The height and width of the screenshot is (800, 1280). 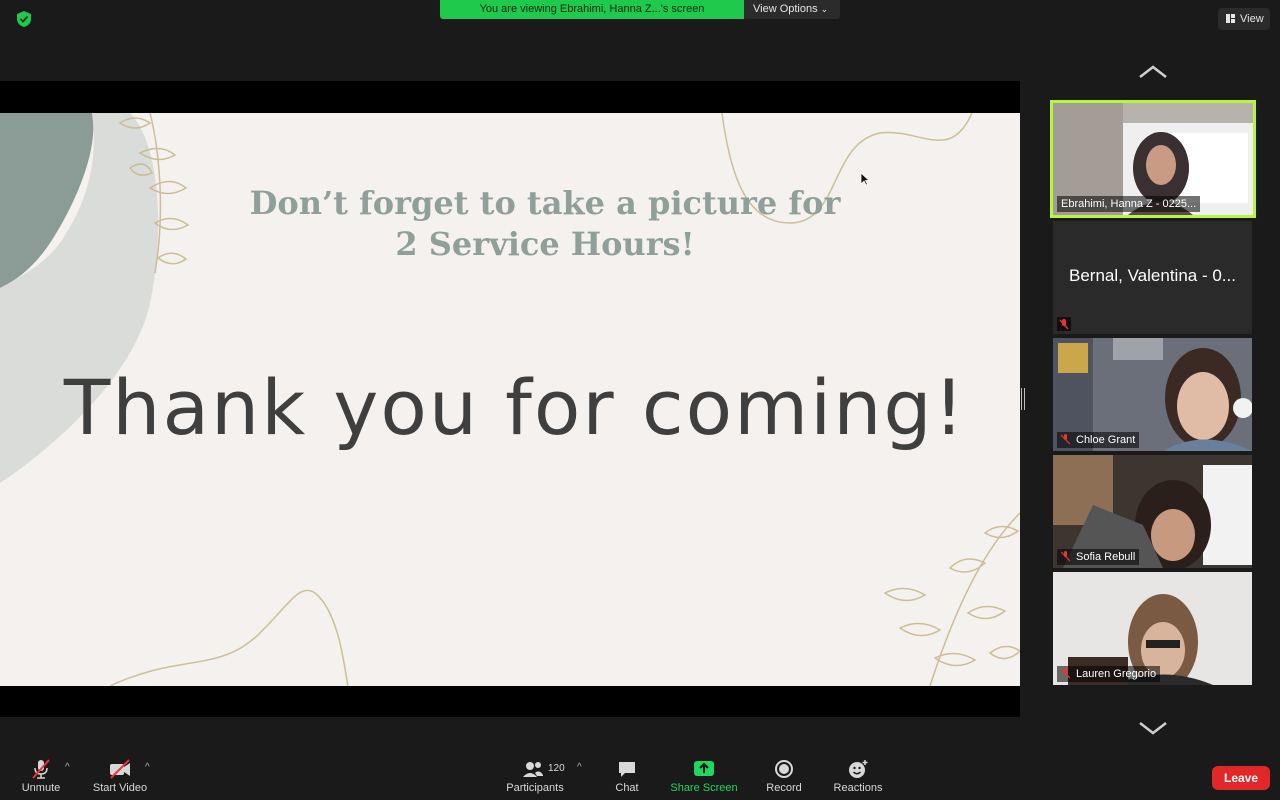 What do you see at coordinates (627, 788) in the screenshot?
I see `chat-label: Chat` at bounding box center [627, 788].